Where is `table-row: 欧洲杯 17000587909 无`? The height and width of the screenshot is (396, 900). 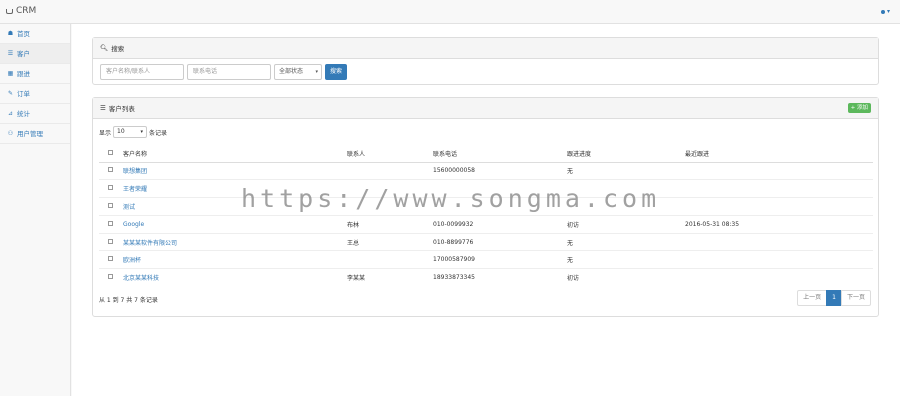 table-row: 欧洲杯 17000587909 无 is located at coordinates (486, 259).